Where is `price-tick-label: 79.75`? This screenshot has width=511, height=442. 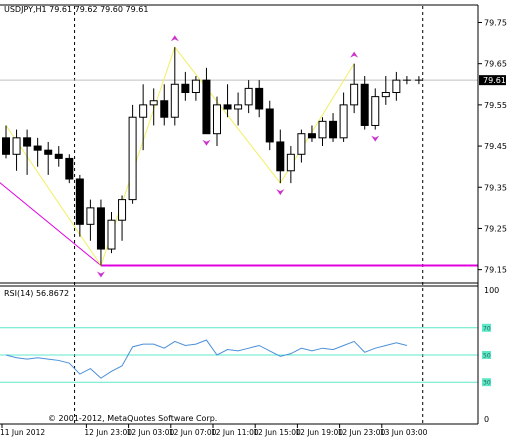
price-tick-label: 79.75 is located at coordinates (495, 22).